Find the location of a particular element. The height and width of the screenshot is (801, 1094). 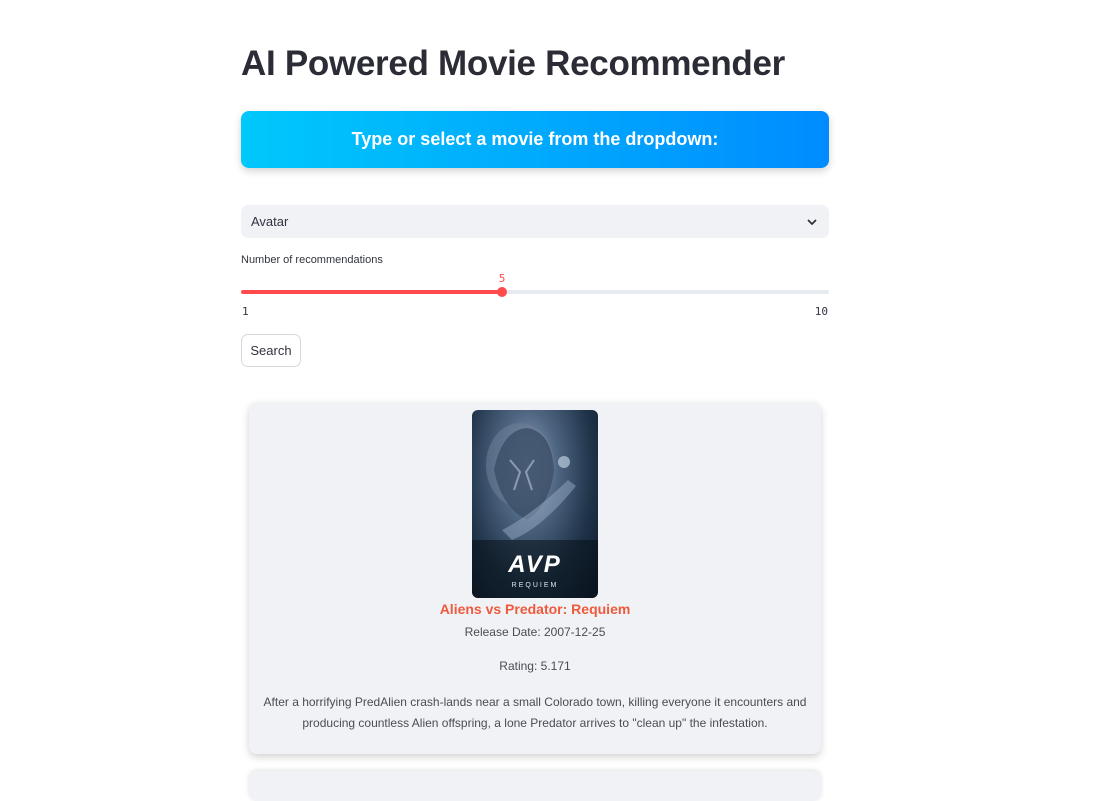

poster-logo: AVP is located at coordinates (535, 564).